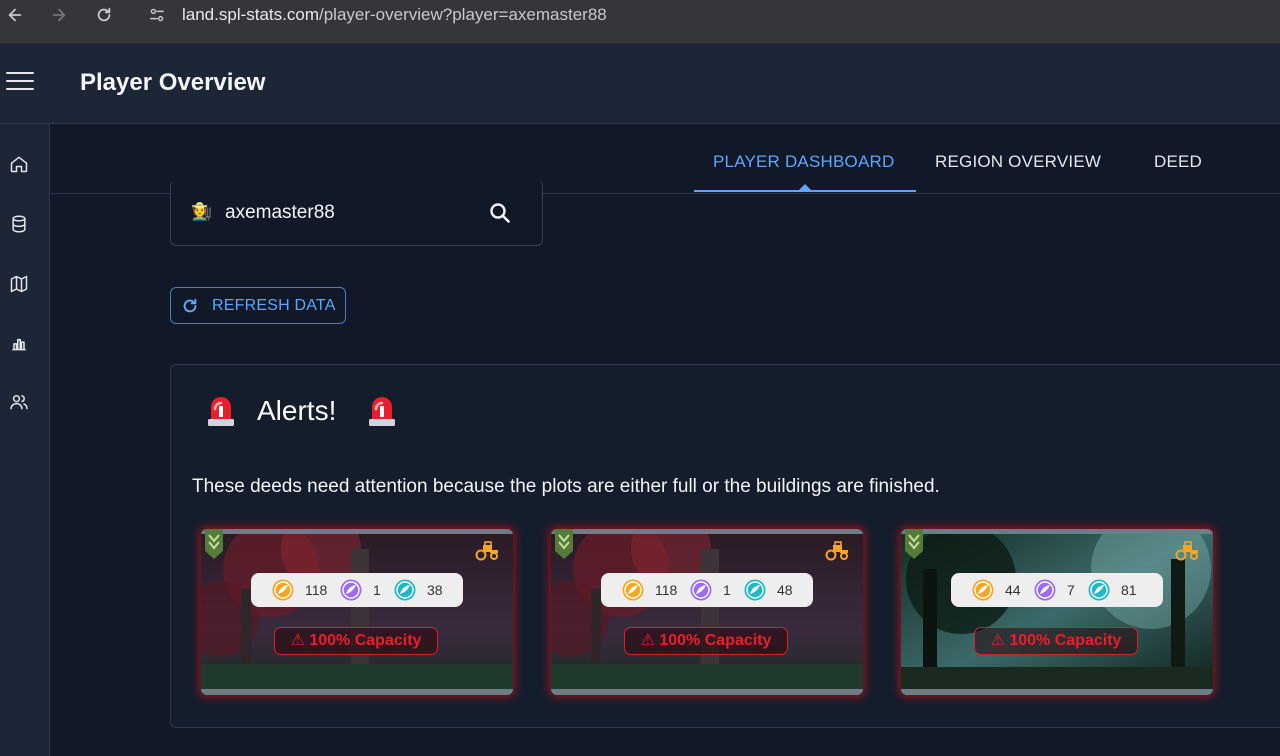 The image size is (1280, 756). What do you see at coordinates (104, 15) in the screenshot?
I see `reload-icon` at bounding box center [104, 15].